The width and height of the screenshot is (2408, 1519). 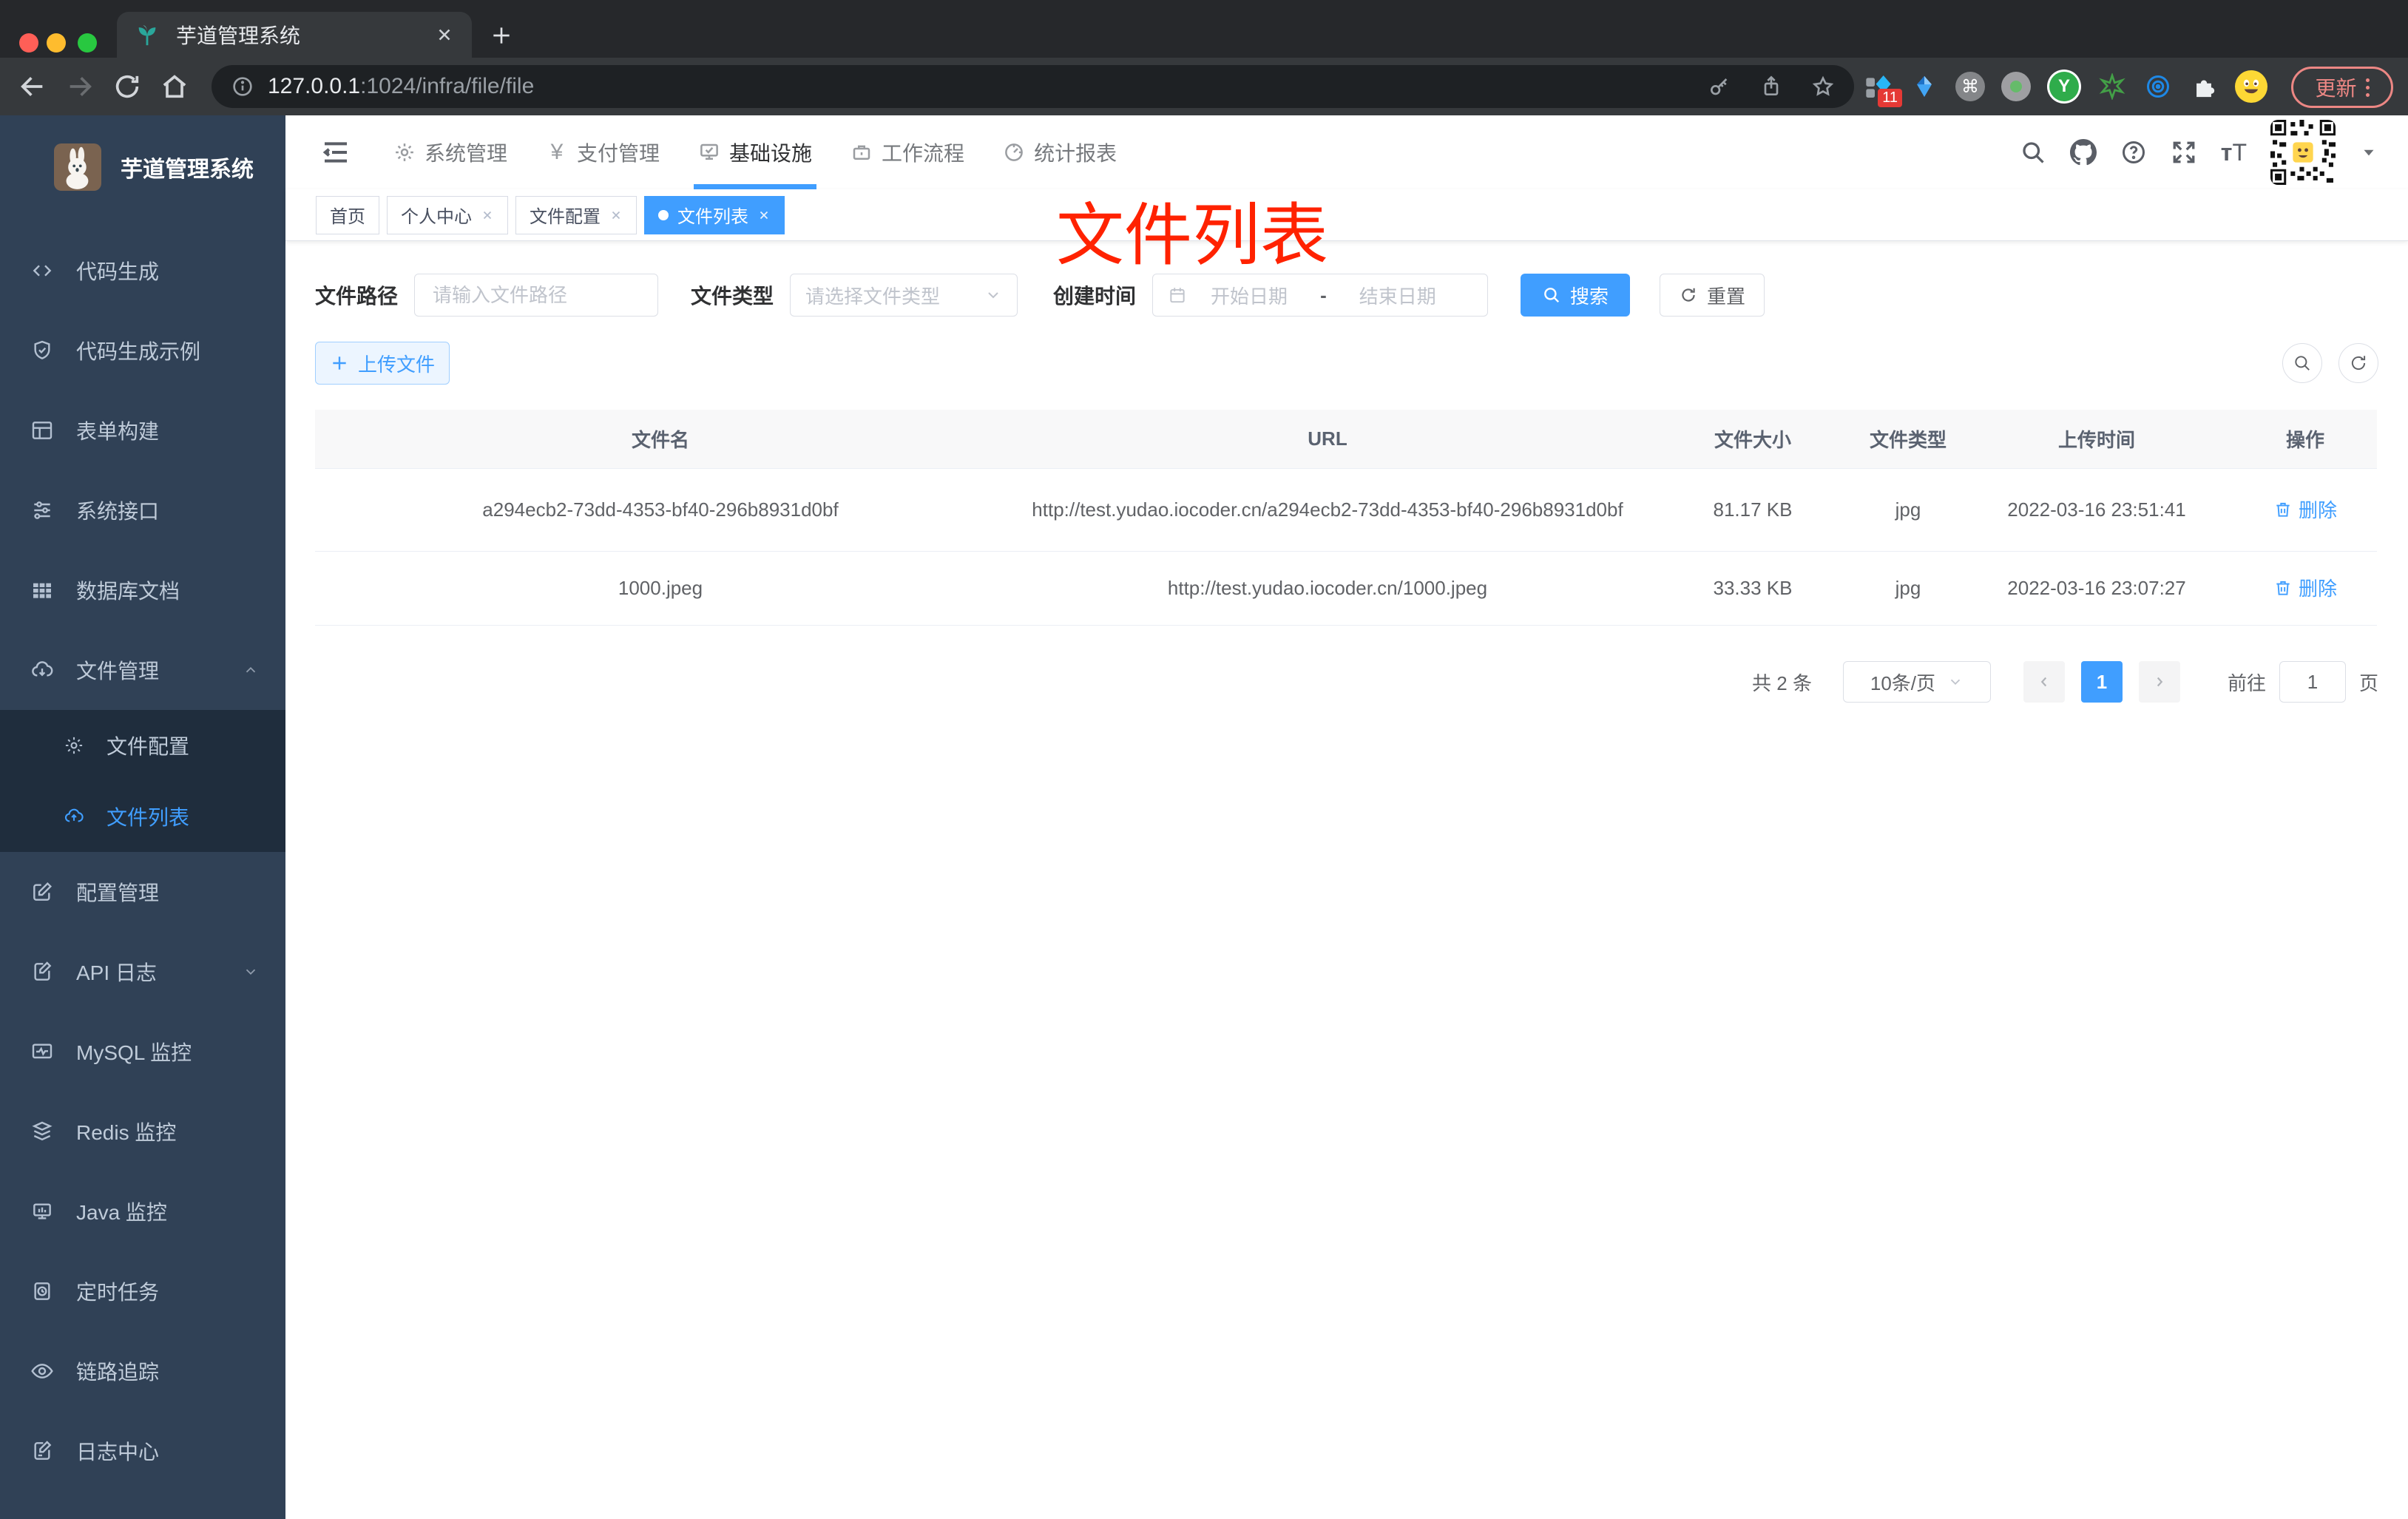 What do you see at coordinates (907, 152) in the screenshot?
I see `top-menu-workflow: 工作流程` at bounding box center [907, 152].